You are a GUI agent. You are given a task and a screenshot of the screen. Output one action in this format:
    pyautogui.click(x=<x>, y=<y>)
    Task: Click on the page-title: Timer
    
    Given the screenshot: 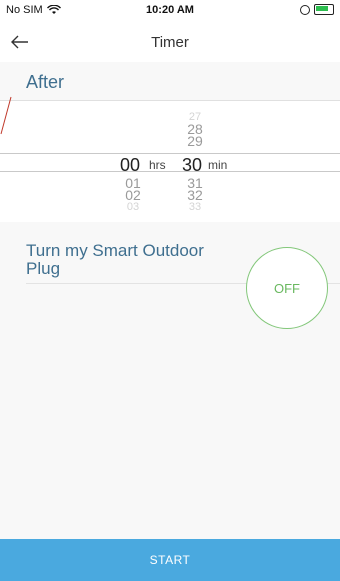 What is the action you would take?
    pyautogui.click(x=170, y=42)
    